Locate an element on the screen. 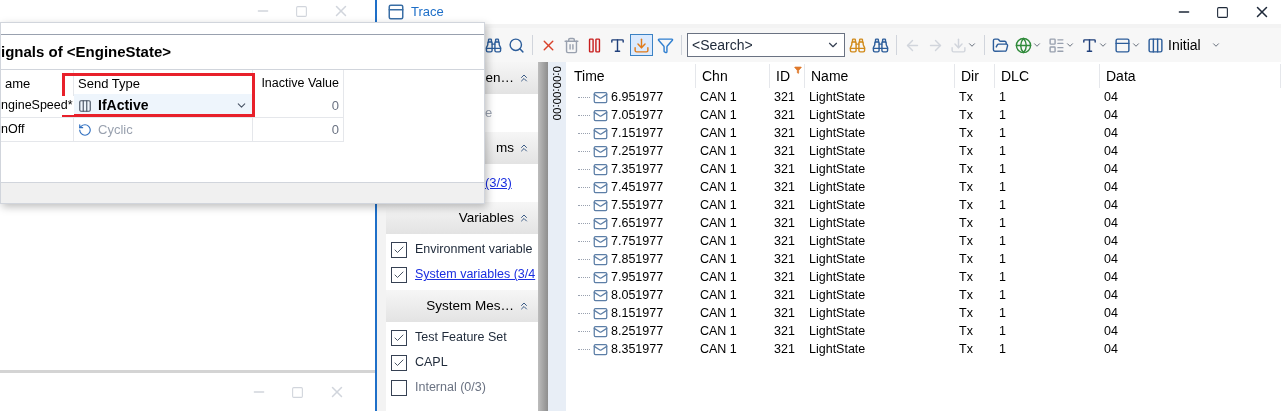 The width and height of the screenshot is (1281, 411). caret-icon is located at coordinates (1215, 45).